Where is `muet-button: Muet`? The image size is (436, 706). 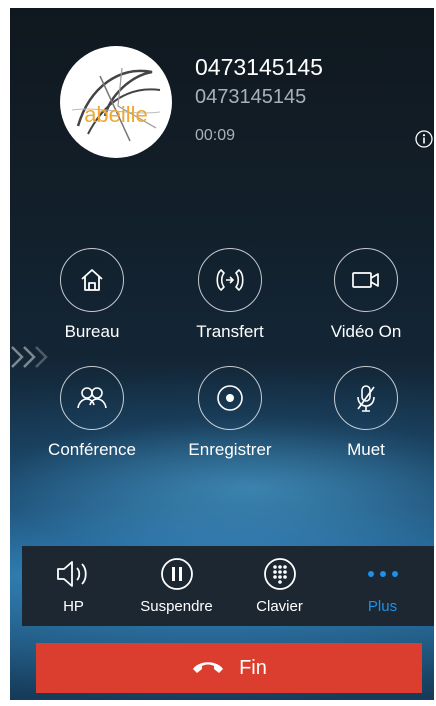
muet-button: Muet is located at coordinates (366, 413).